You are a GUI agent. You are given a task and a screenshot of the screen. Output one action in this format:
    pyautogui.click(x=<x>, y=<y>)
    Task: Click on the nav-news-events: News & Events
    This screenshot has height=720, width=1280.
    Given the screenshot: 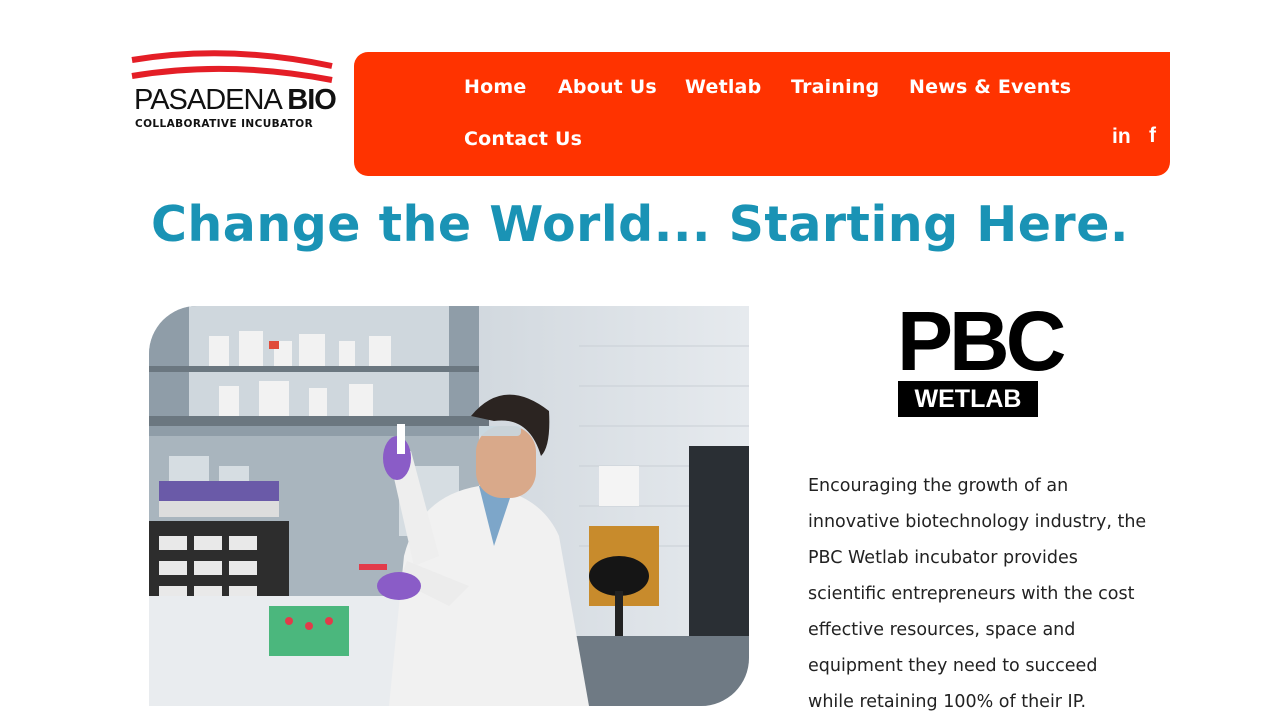 What is the action you would take?
    pyautogui.click(x=990, y=87)
    